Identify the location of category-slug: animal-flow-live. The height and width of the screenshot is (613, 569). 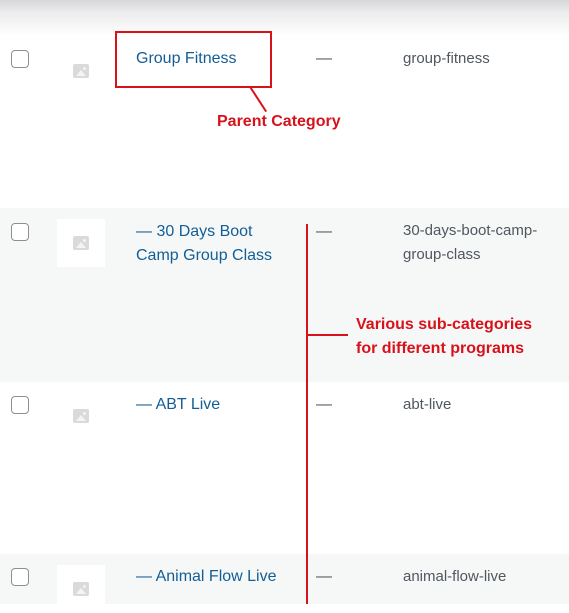
(455, 576).